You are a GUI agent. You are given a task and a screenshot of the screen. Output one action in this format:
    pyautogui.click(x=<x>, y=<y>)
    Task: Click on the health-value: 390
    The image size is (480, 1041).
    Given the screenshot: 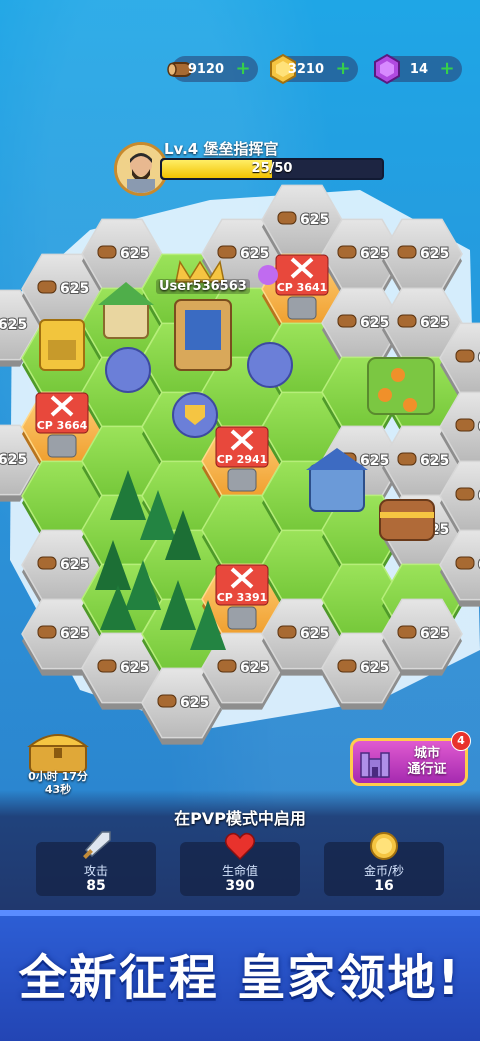 What is the action you would take?
    pyautogui.click(x=240, y=886)
    